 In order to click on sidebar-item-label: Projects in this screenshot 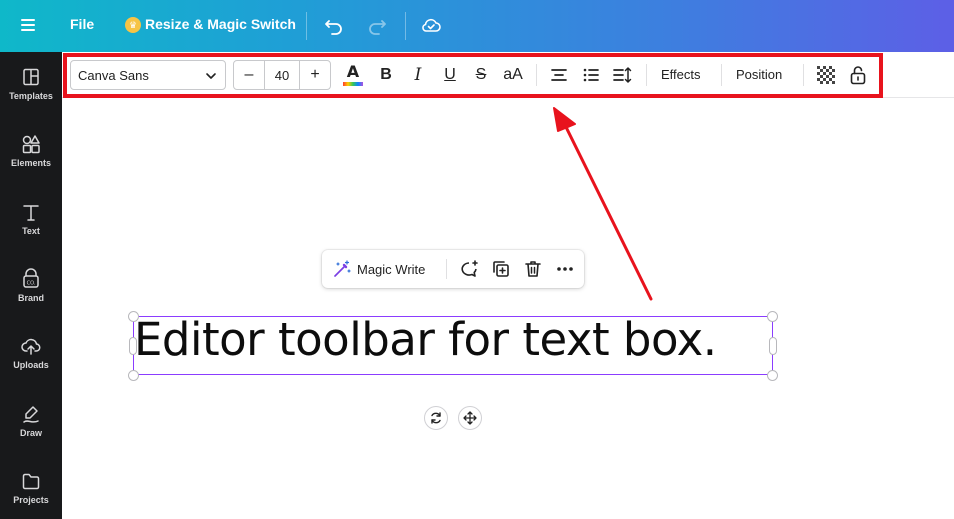, I will do `click(31, 500)`.